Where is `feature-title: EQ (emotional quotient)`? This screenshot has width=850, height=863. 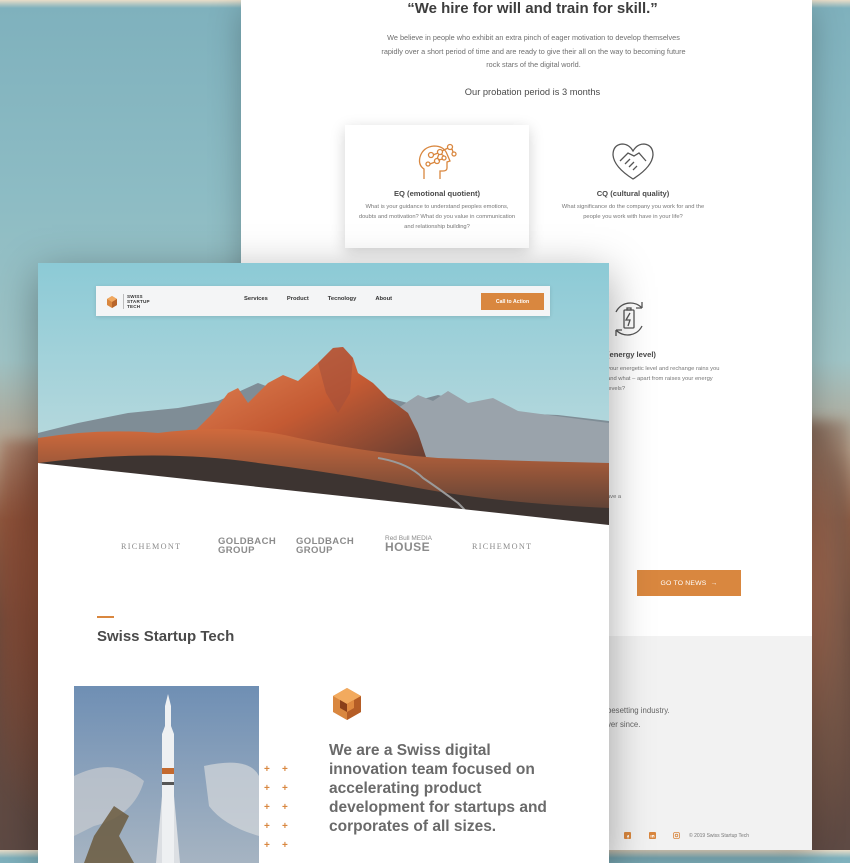 feature-title: EQ (emotional quotient) is located at coordinates (437, 193).